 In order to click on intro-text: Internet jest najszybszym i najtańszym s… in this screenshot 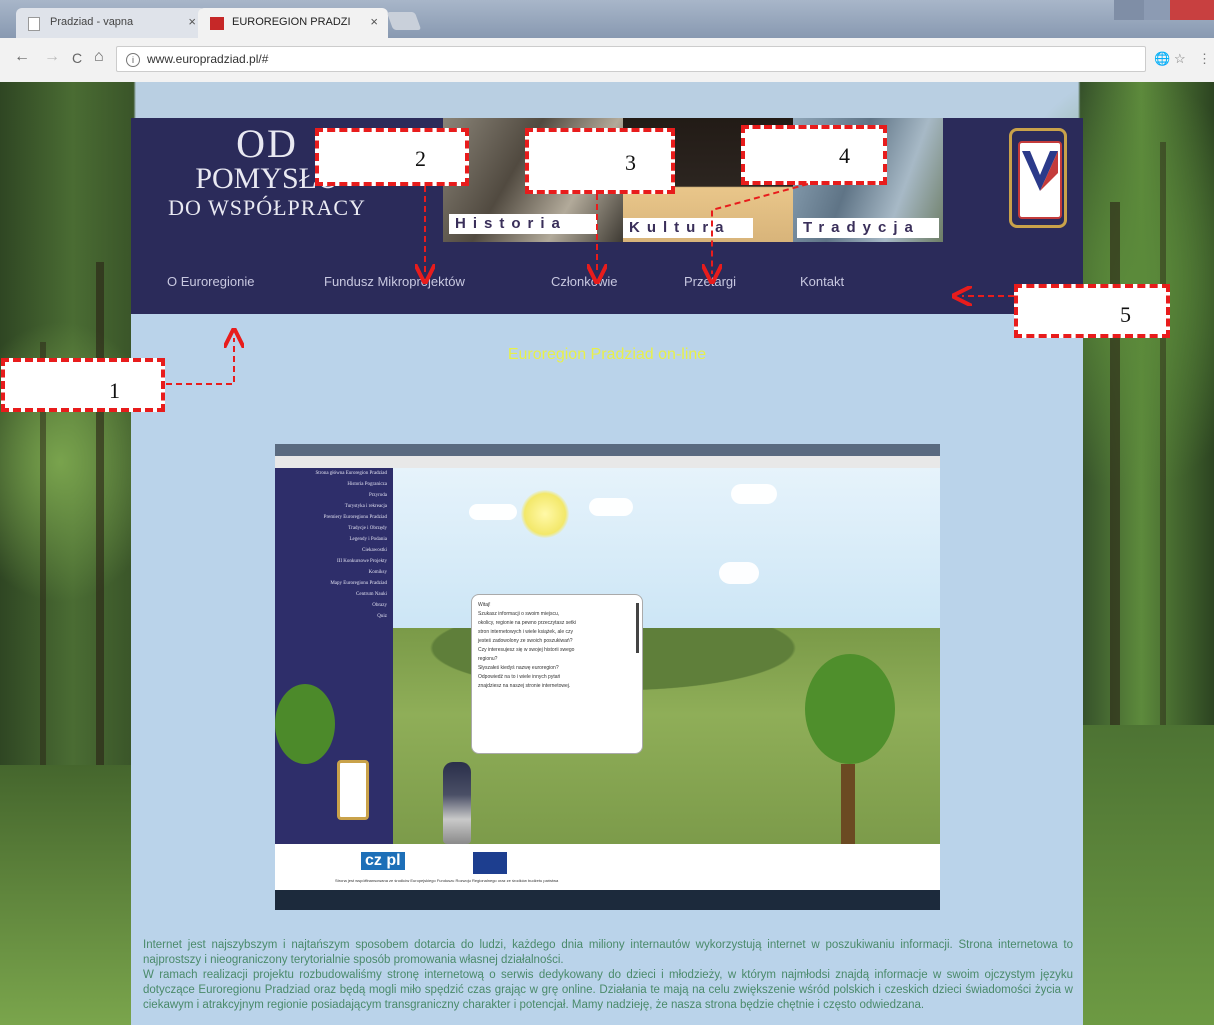, I will do `click(608, 975)`.